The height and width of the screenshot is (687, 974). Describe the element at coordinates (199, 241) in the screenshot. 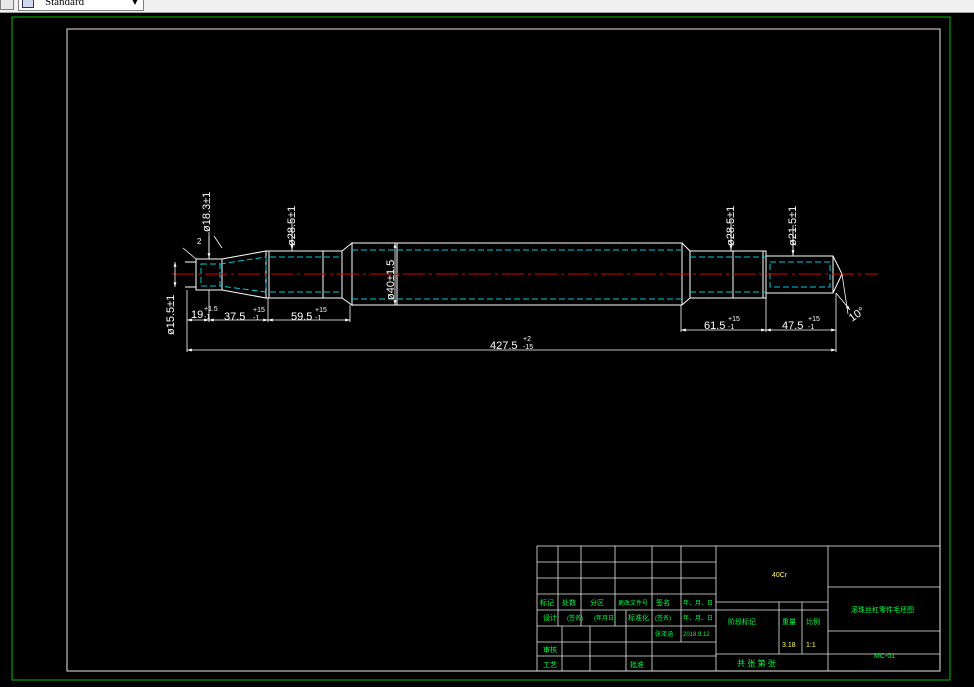

I see `dim-chamfer: 2` at that location.